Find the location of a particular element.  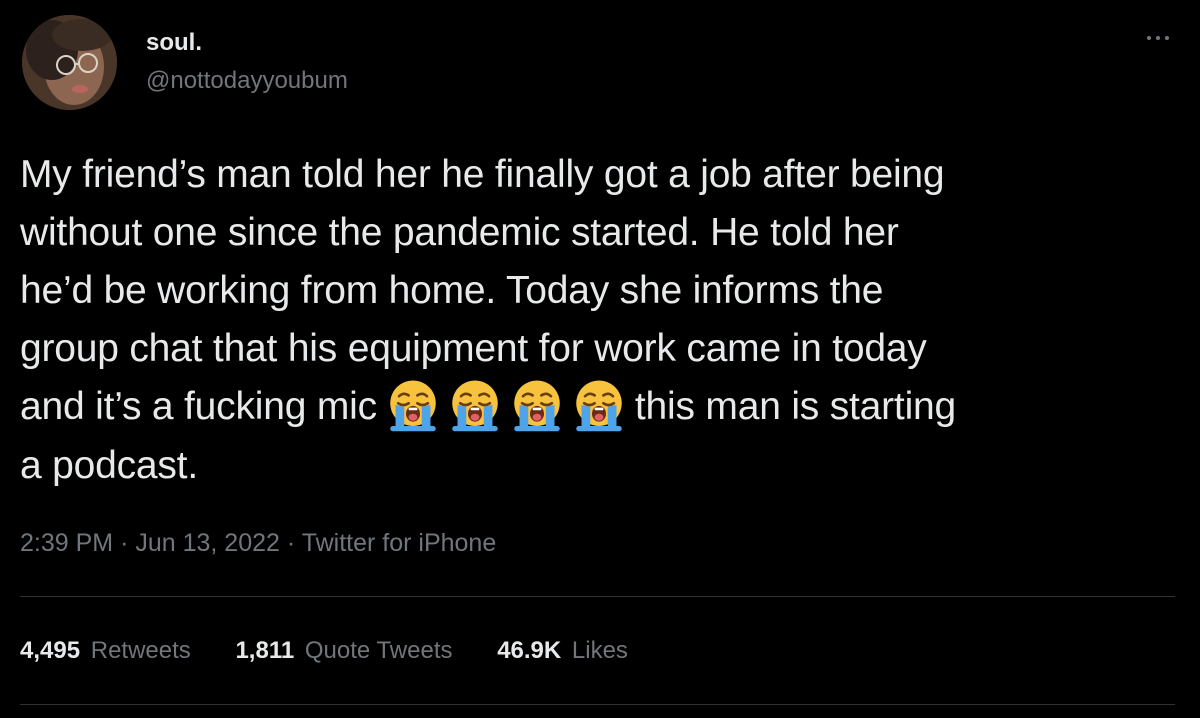

likes-stat: 46.9K Likes is located at coordinates (562, 651).